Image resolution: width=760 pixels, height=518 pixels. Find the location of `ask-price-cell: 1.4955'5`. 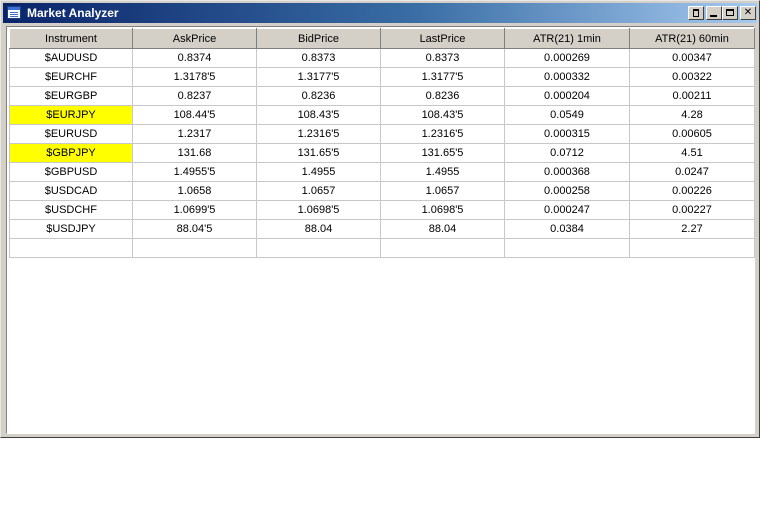

ask-price-cell: 1.4955'5 is located at coordinates (194, 172).